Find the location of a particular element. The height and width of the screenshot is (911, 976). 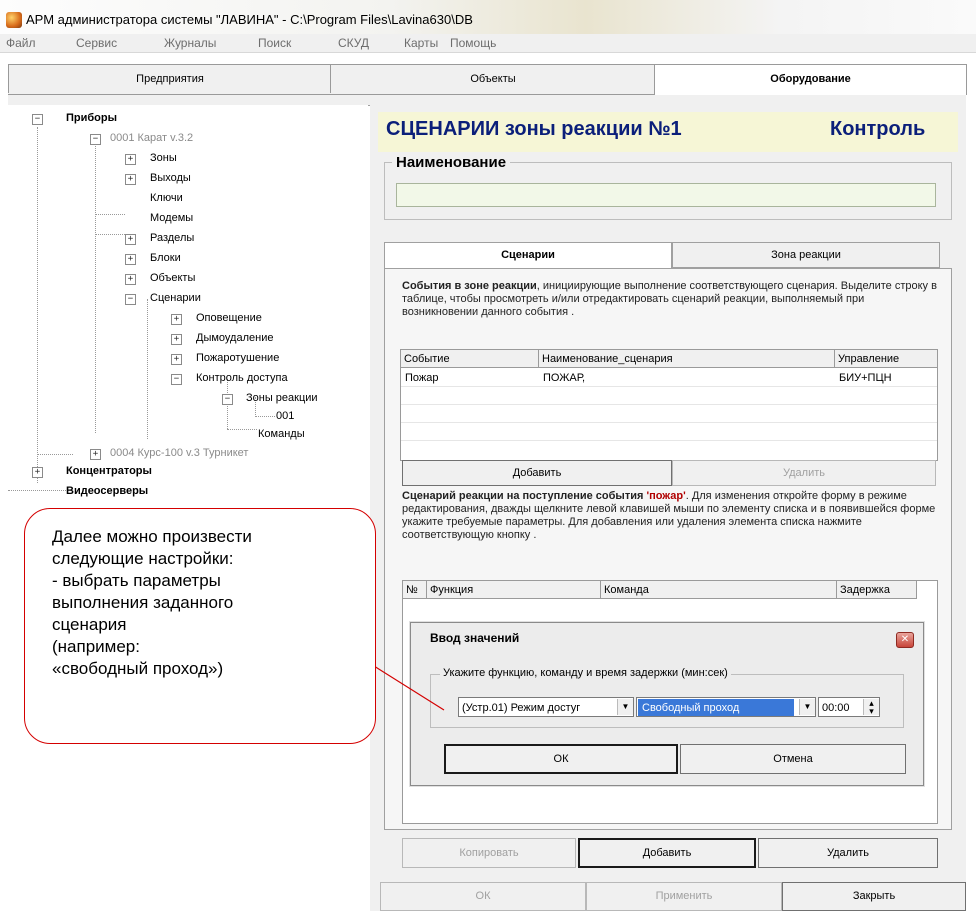

callout-pointer is located at coordinates (409, 688).